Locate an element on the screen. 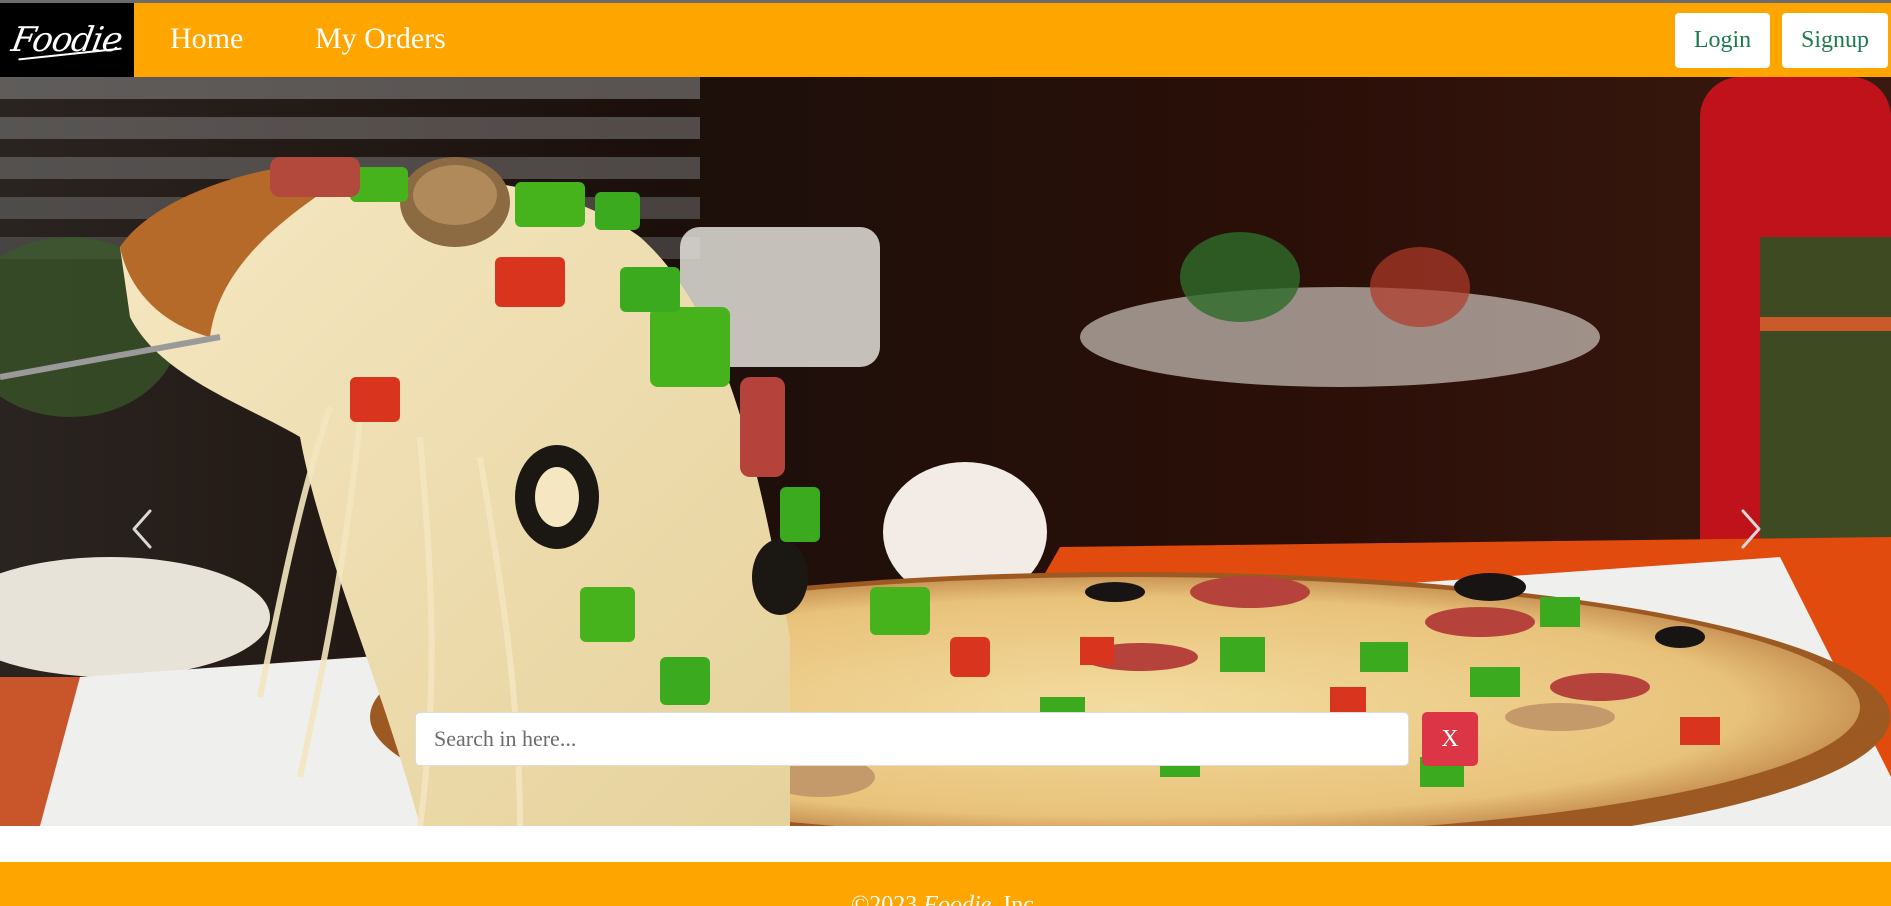 Image resolution: width=1891 pixels, height=906 pixels. login-button: Login is located at coordinates (1722, 40).